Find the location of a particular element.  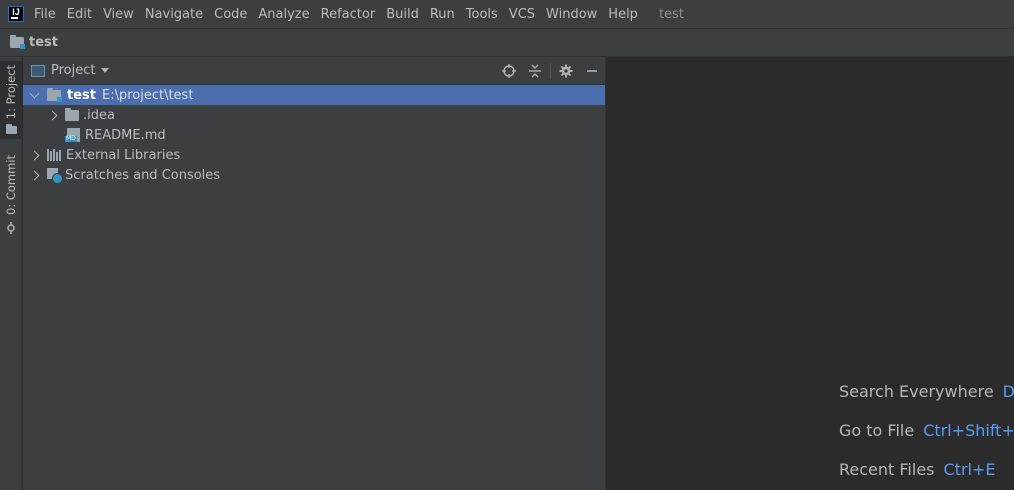

stripe-tab-project: 1: Project is located at coordinates (11, 100).